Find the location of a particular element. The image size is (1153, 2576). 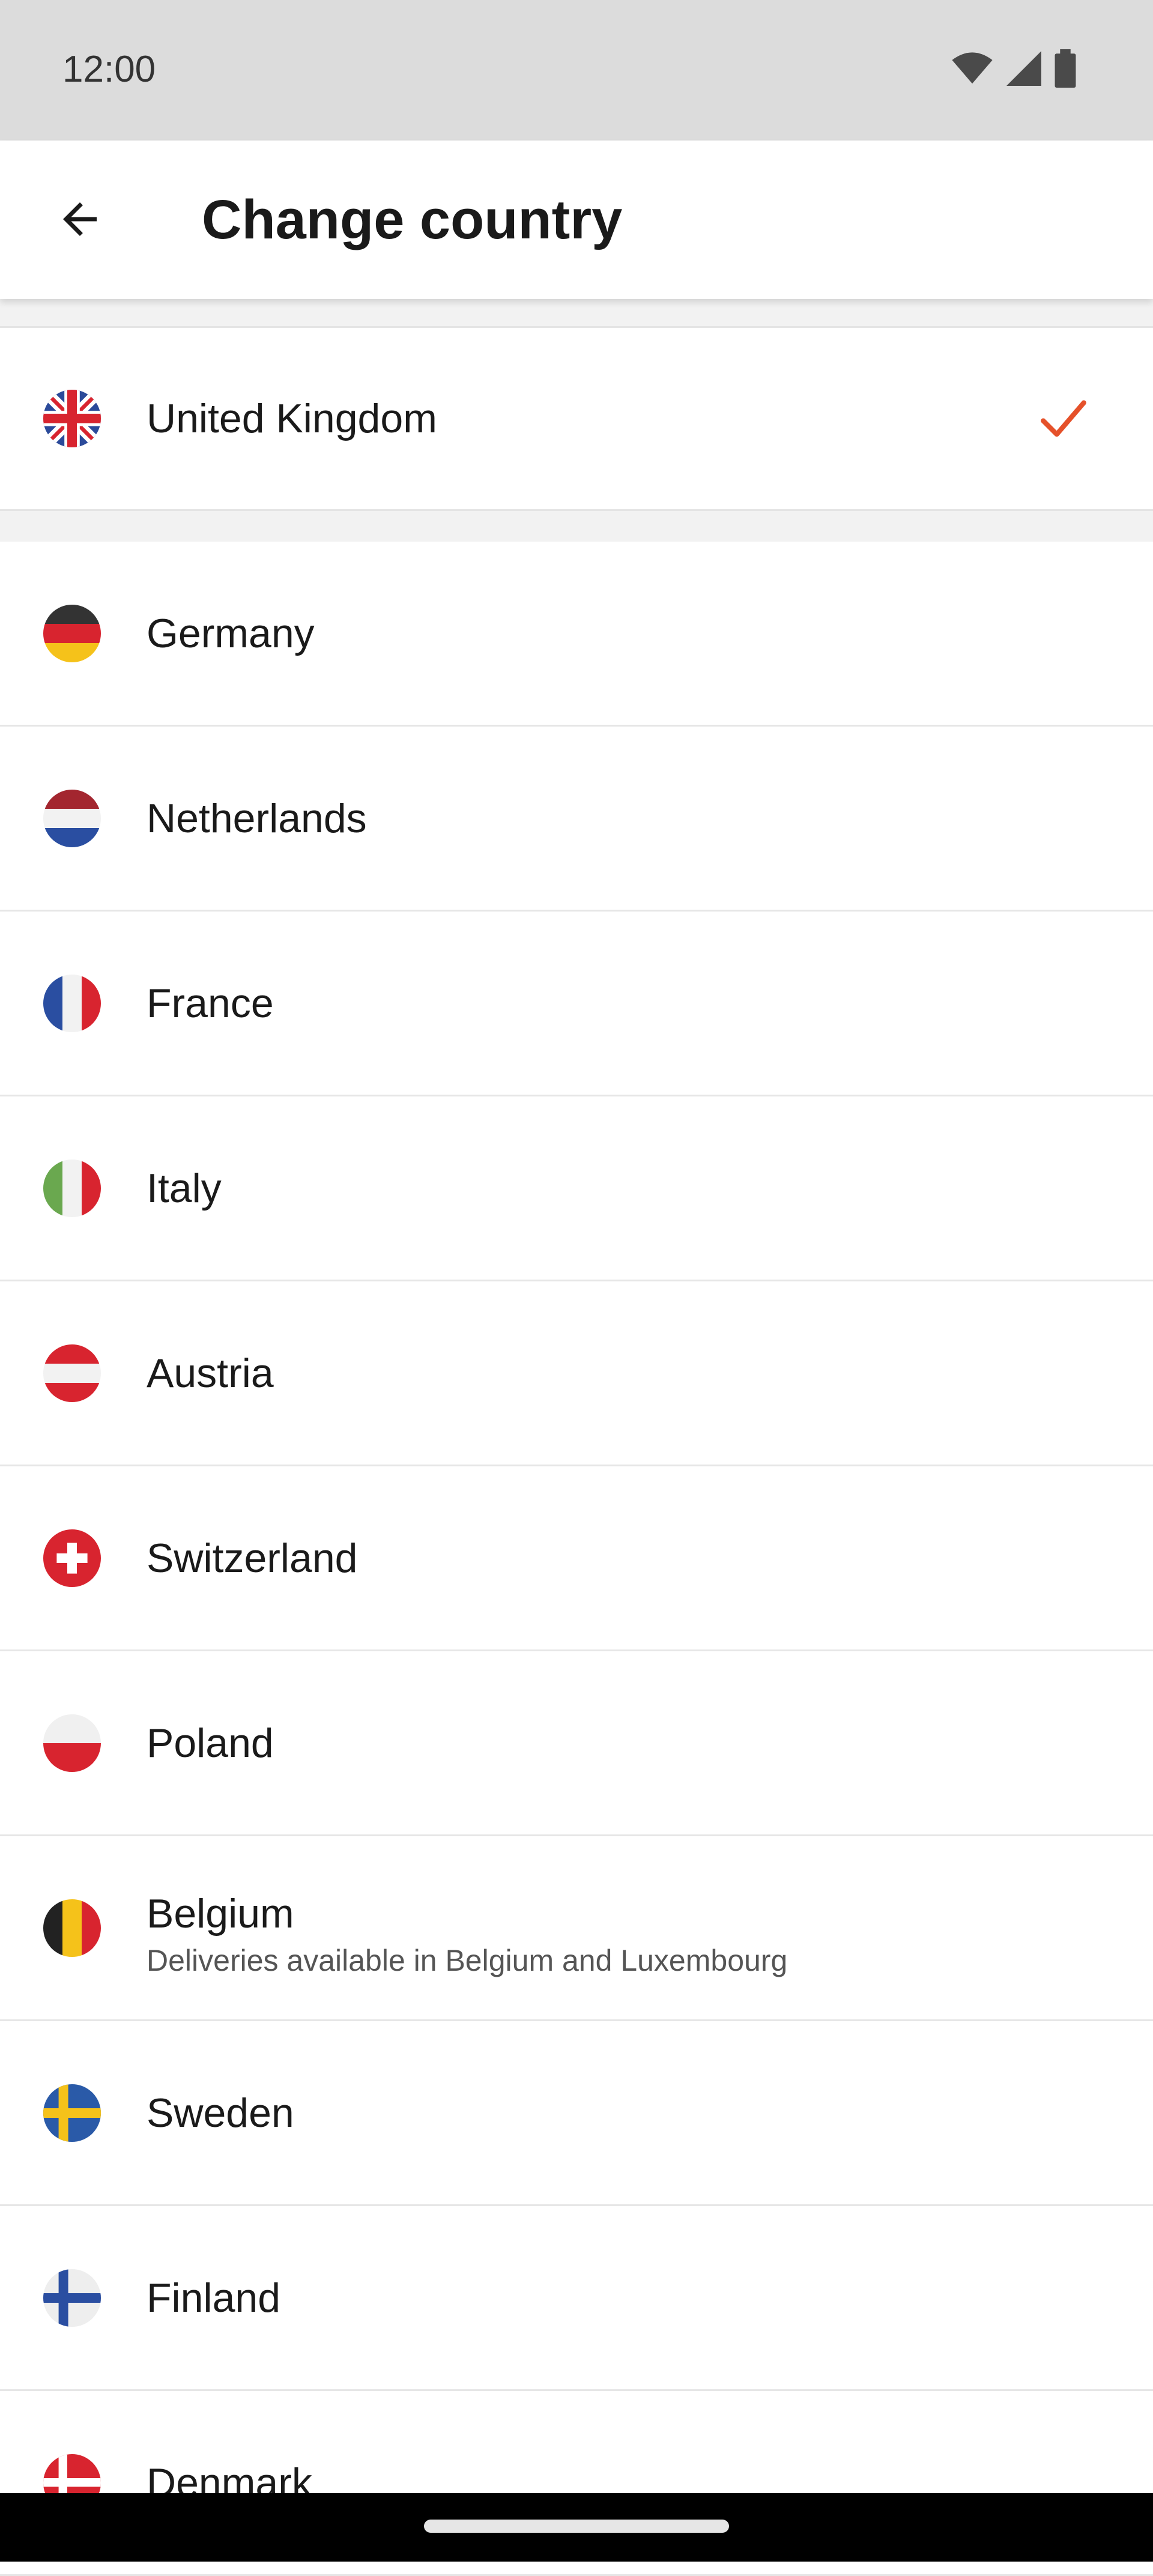

app-bar: Change country is located at coordinates (576, 220).